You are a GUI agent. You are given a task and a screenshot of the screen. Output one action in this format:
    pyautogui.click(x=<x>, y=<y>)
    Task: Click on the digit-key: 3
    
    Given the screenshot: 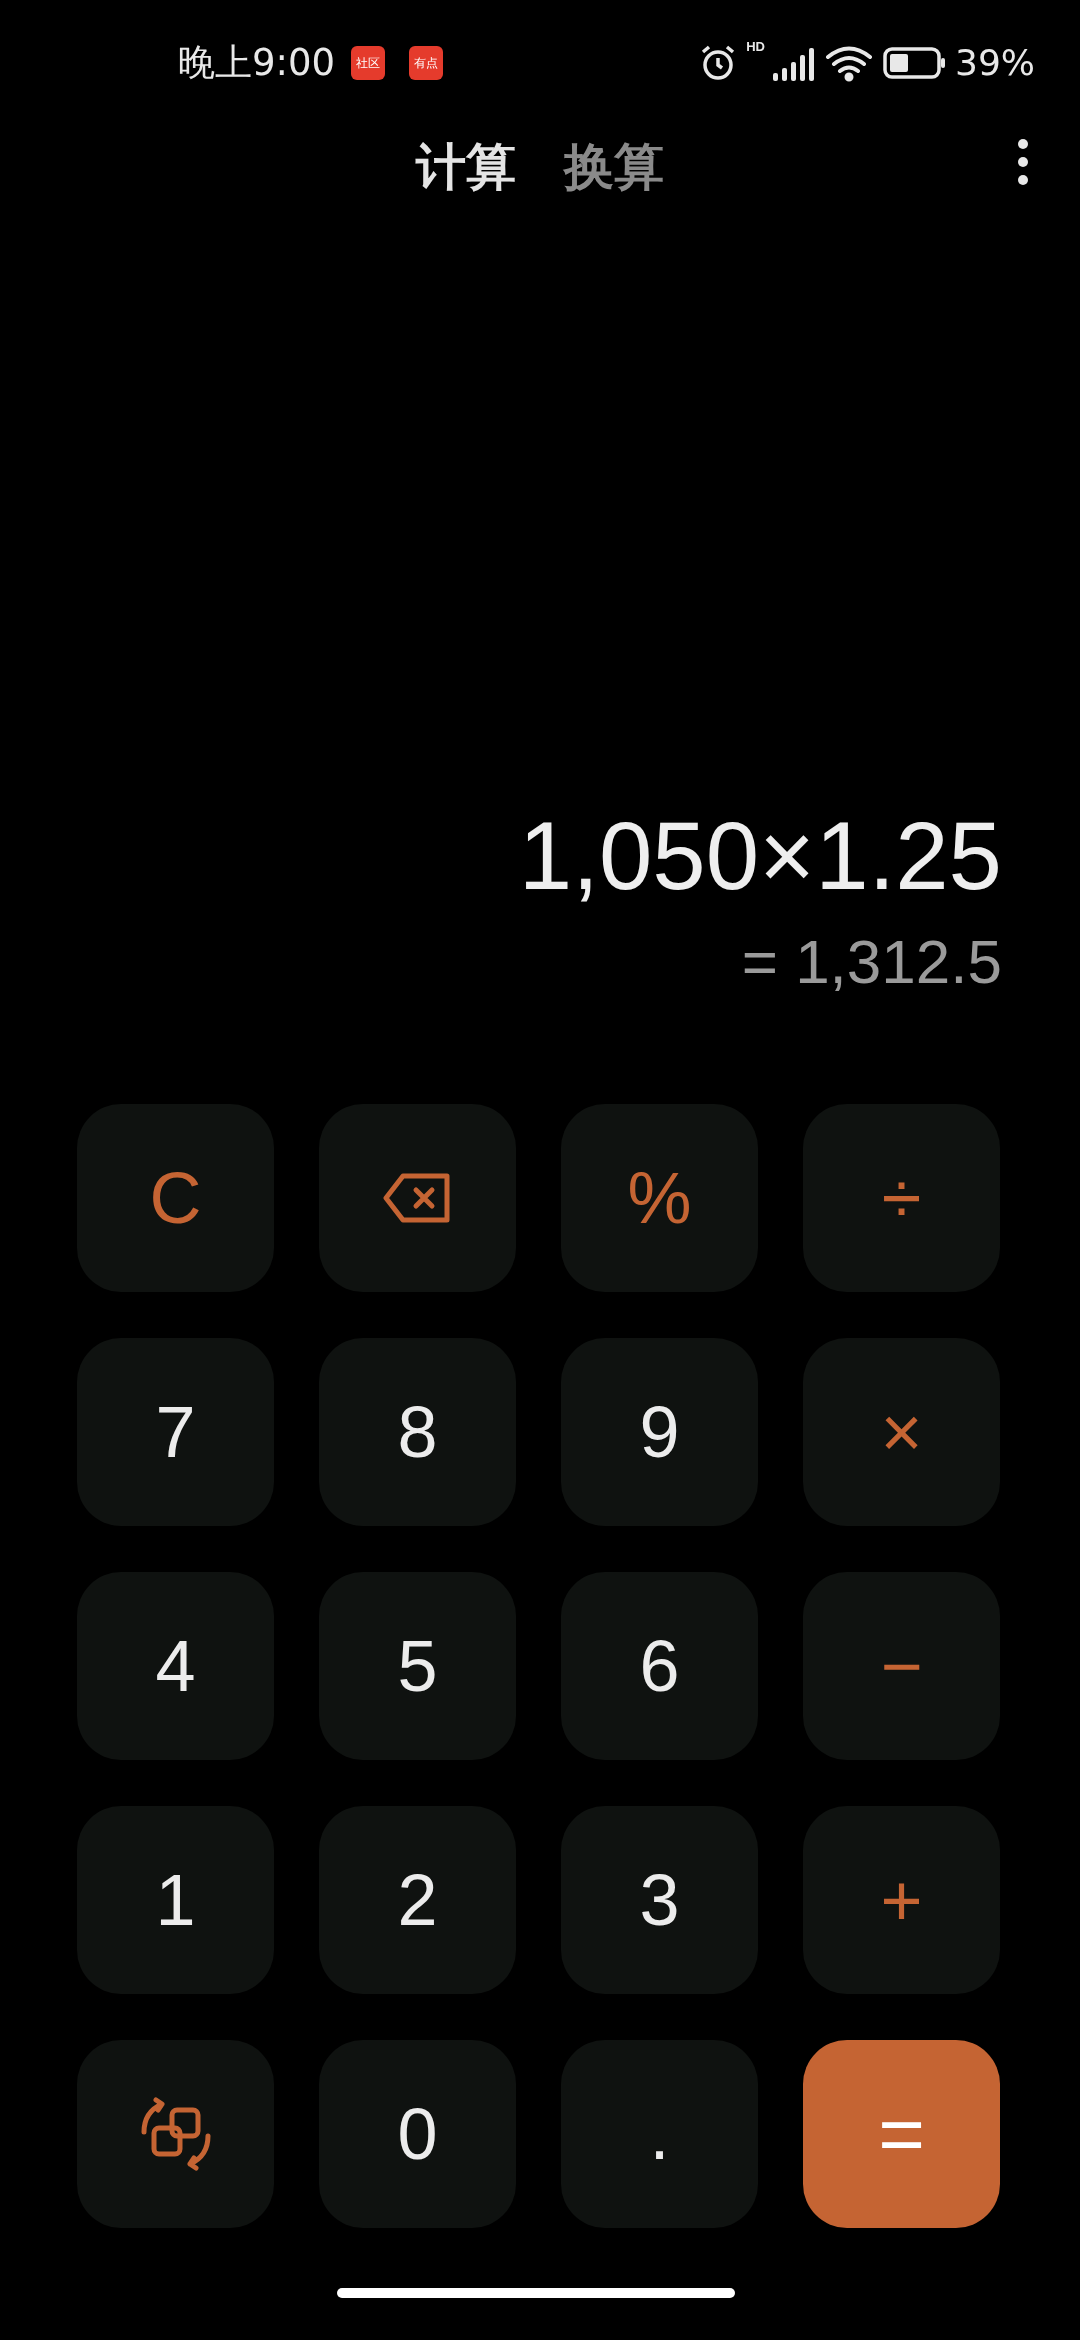 What is the action you would take?
    pyautogui.click(x=659, y=1900)
    